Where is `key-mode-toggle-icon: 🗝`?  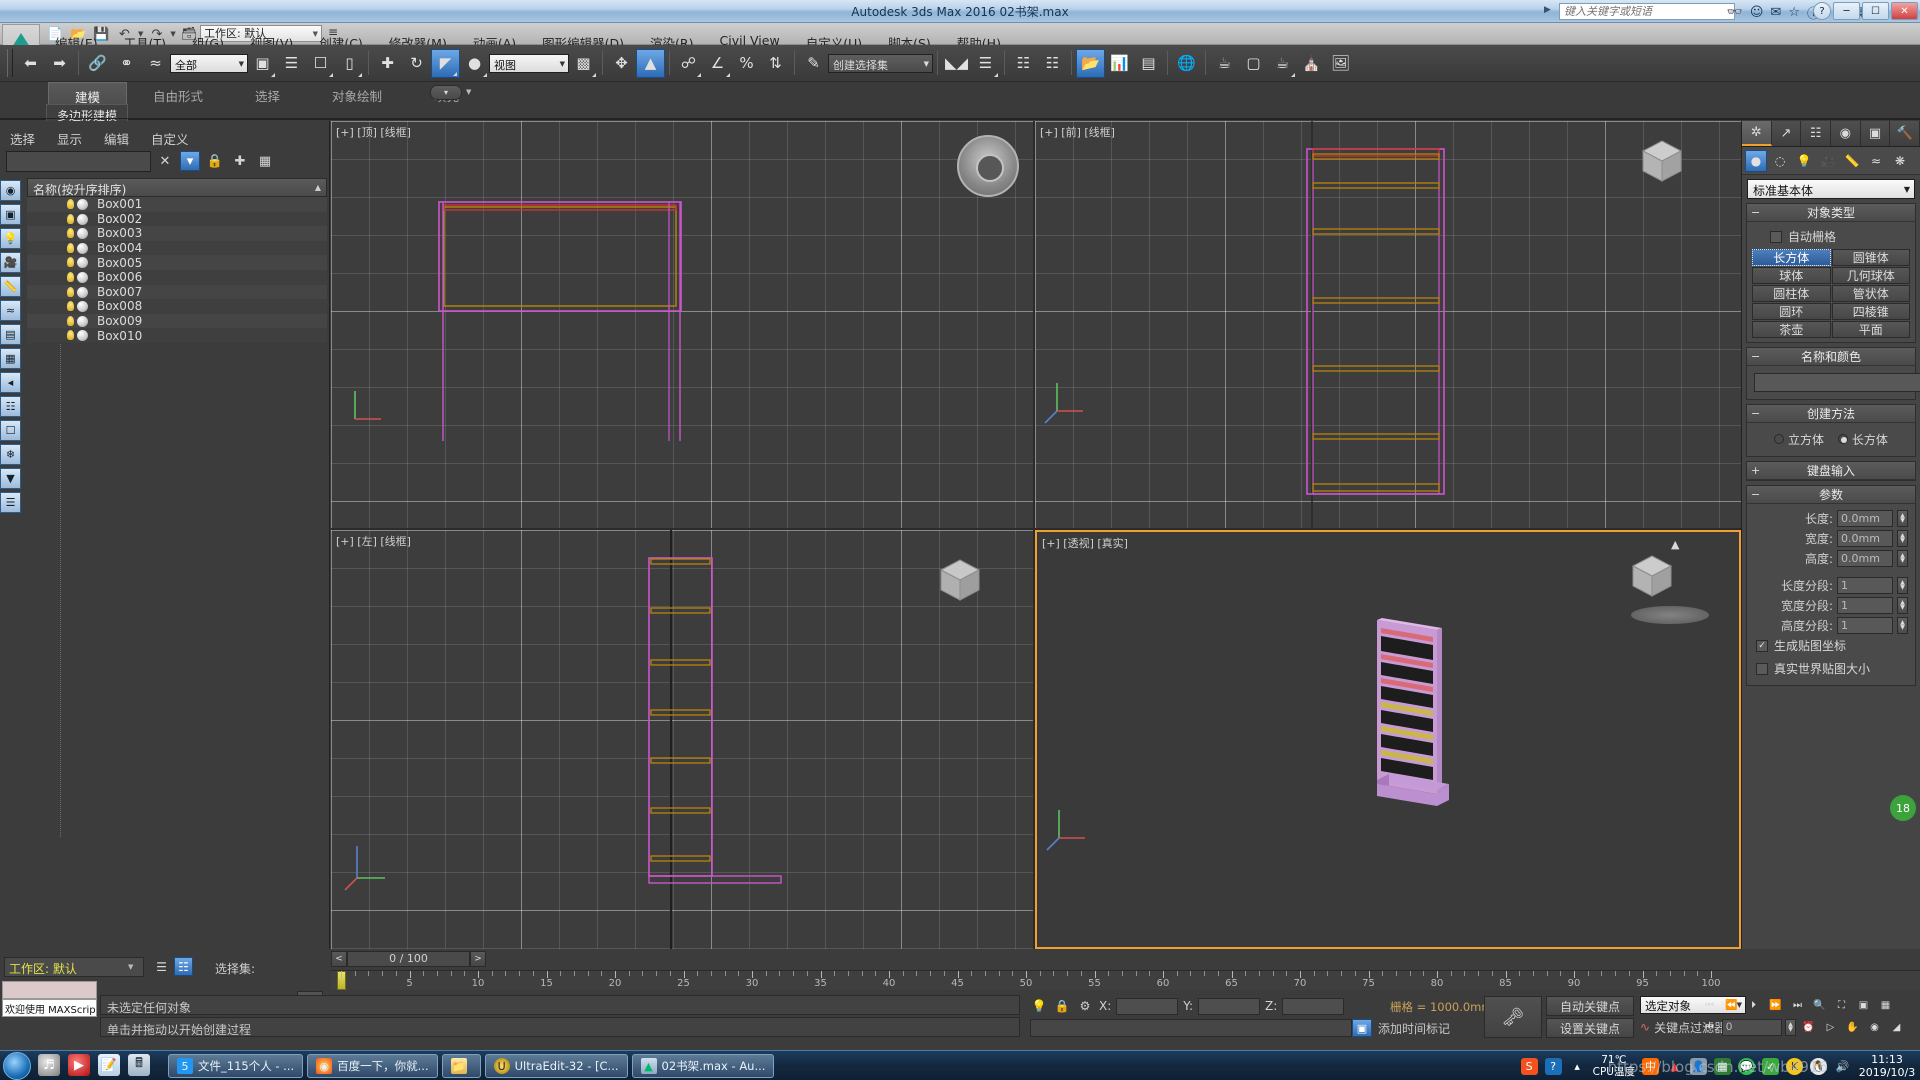 key-mode-toggle-icon: 🗝 is located at coordinates (1513, 1017).